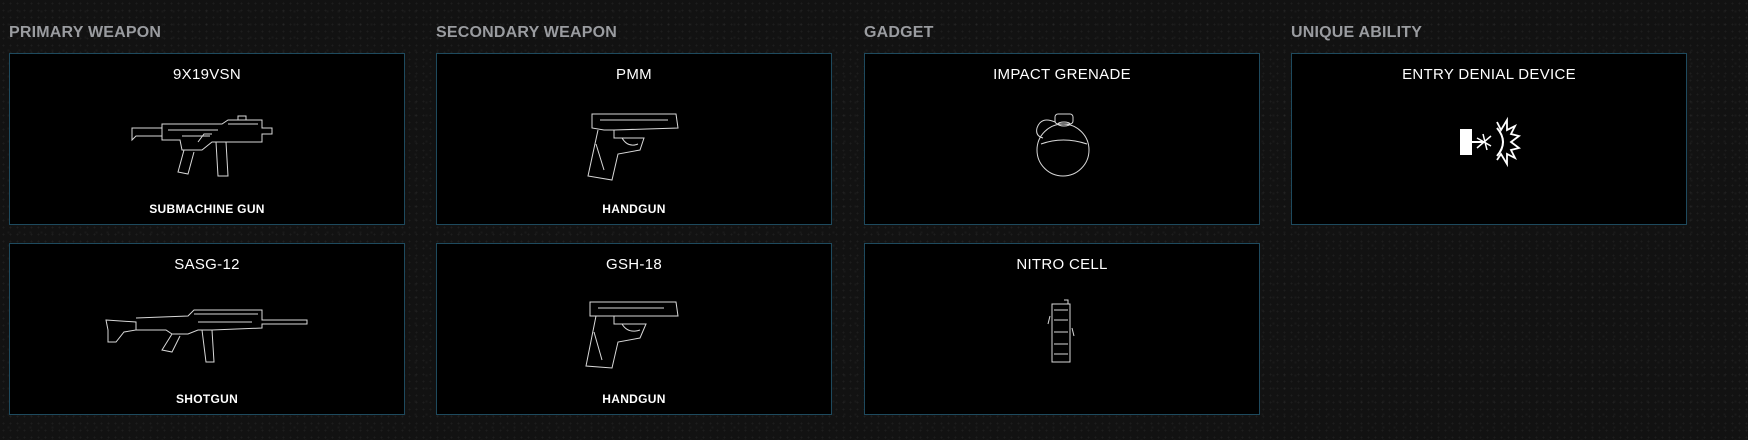  Describe the element at coordinates (207, 399) in the screenshot. I see `weapon-type: SHOTGUN` at that location.